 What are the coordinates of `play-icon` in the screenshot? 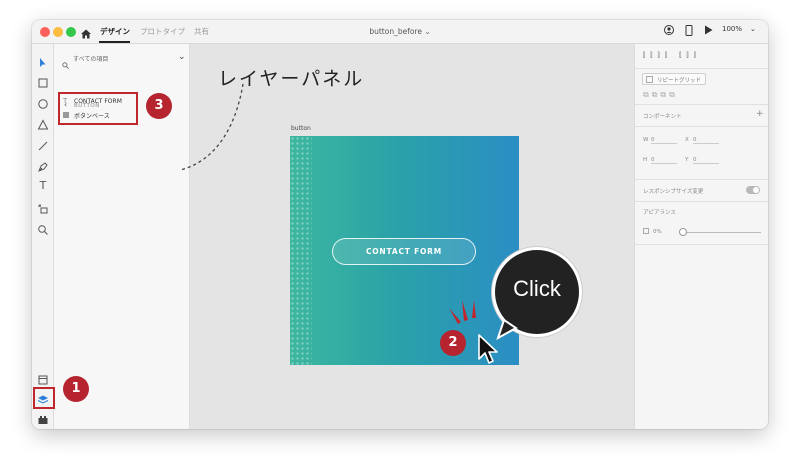 It's located at (708, 31).